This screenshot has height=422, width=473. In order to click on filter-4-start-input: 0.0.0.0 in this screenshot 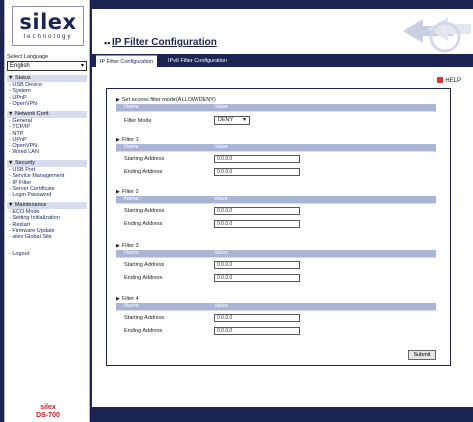, I will do `click(257, 317)`.